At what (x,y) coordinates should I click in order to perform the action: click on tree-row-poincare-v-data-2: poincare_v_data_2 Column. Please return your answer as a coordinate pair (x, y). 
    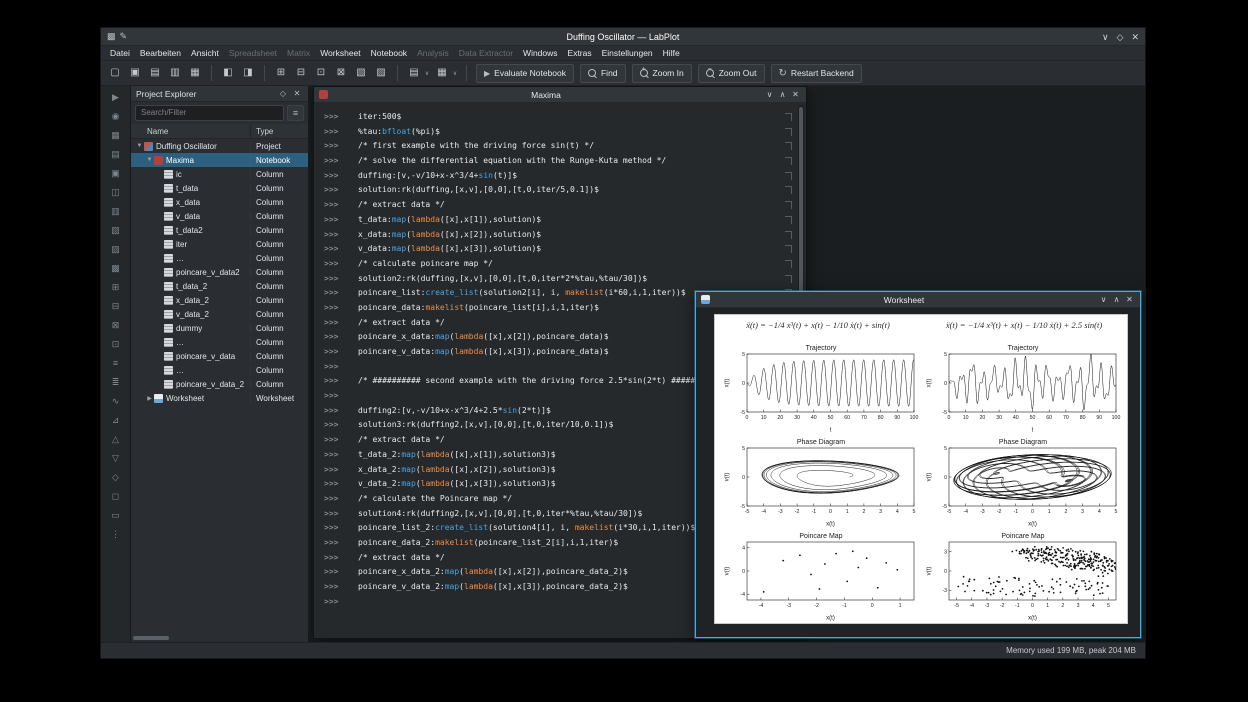
    Looking at the image, I should click on (219, 384).